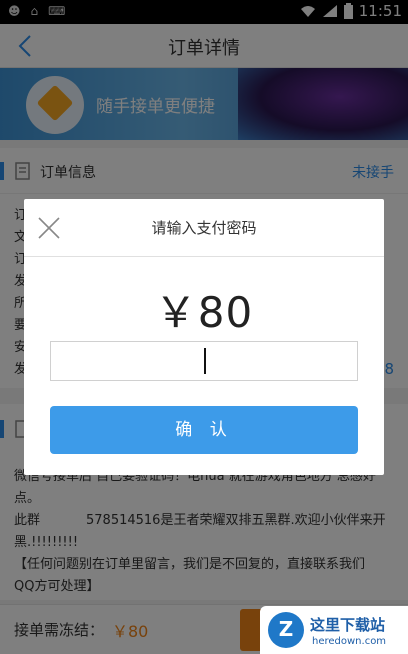  What do you see at coordinates (349, 641) in the screenshot?
I see `watermark-url: heredown.com` at bounding box center [349, 641].